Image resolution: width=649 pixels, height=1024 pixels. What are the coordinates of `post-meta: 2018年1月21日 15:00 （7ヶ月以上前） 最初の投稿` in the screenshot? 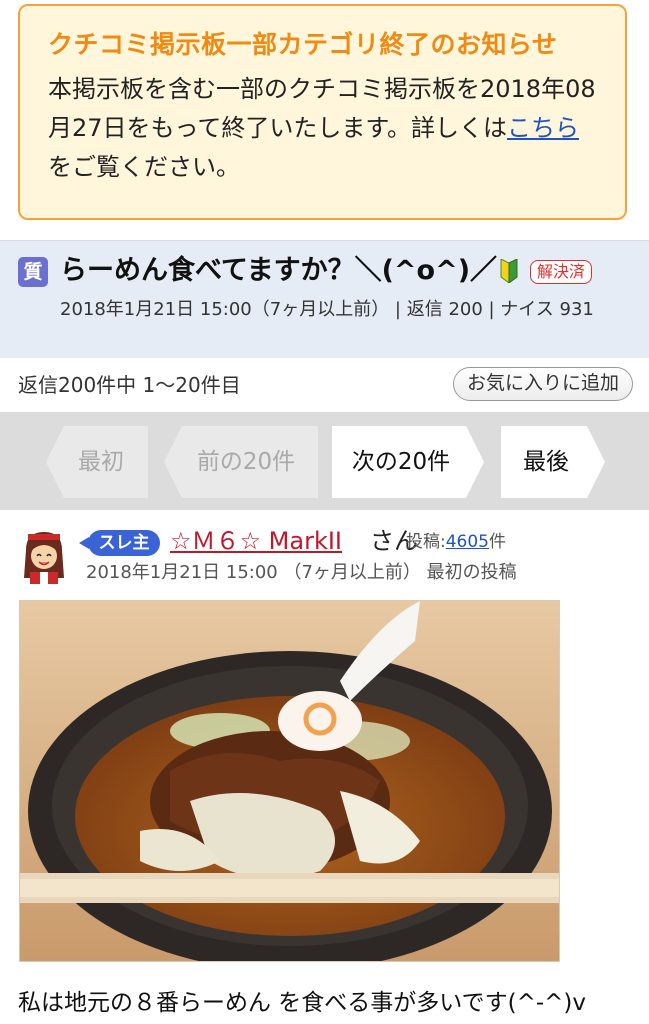 It's located at (301, 572).